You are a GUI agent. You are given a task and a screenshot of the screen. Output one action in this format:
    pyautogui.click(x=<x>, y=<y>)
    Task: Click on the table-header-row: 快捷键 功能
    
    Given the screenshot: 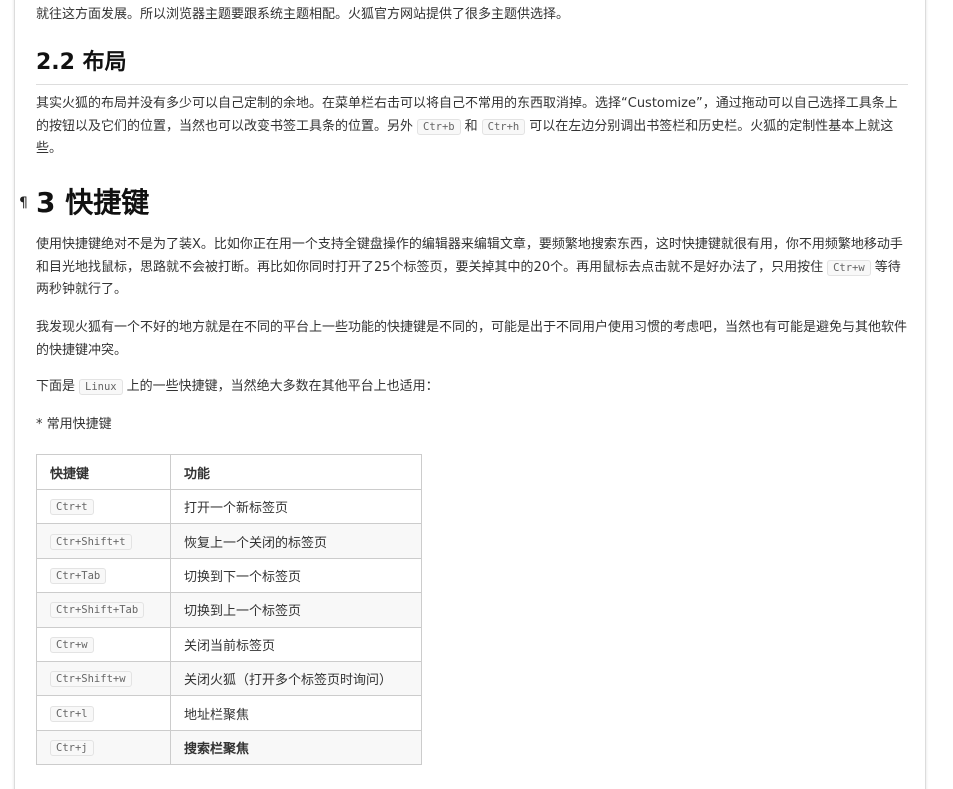 What is the action you would take?
    pyautogui.click(x=229, y=472)
    